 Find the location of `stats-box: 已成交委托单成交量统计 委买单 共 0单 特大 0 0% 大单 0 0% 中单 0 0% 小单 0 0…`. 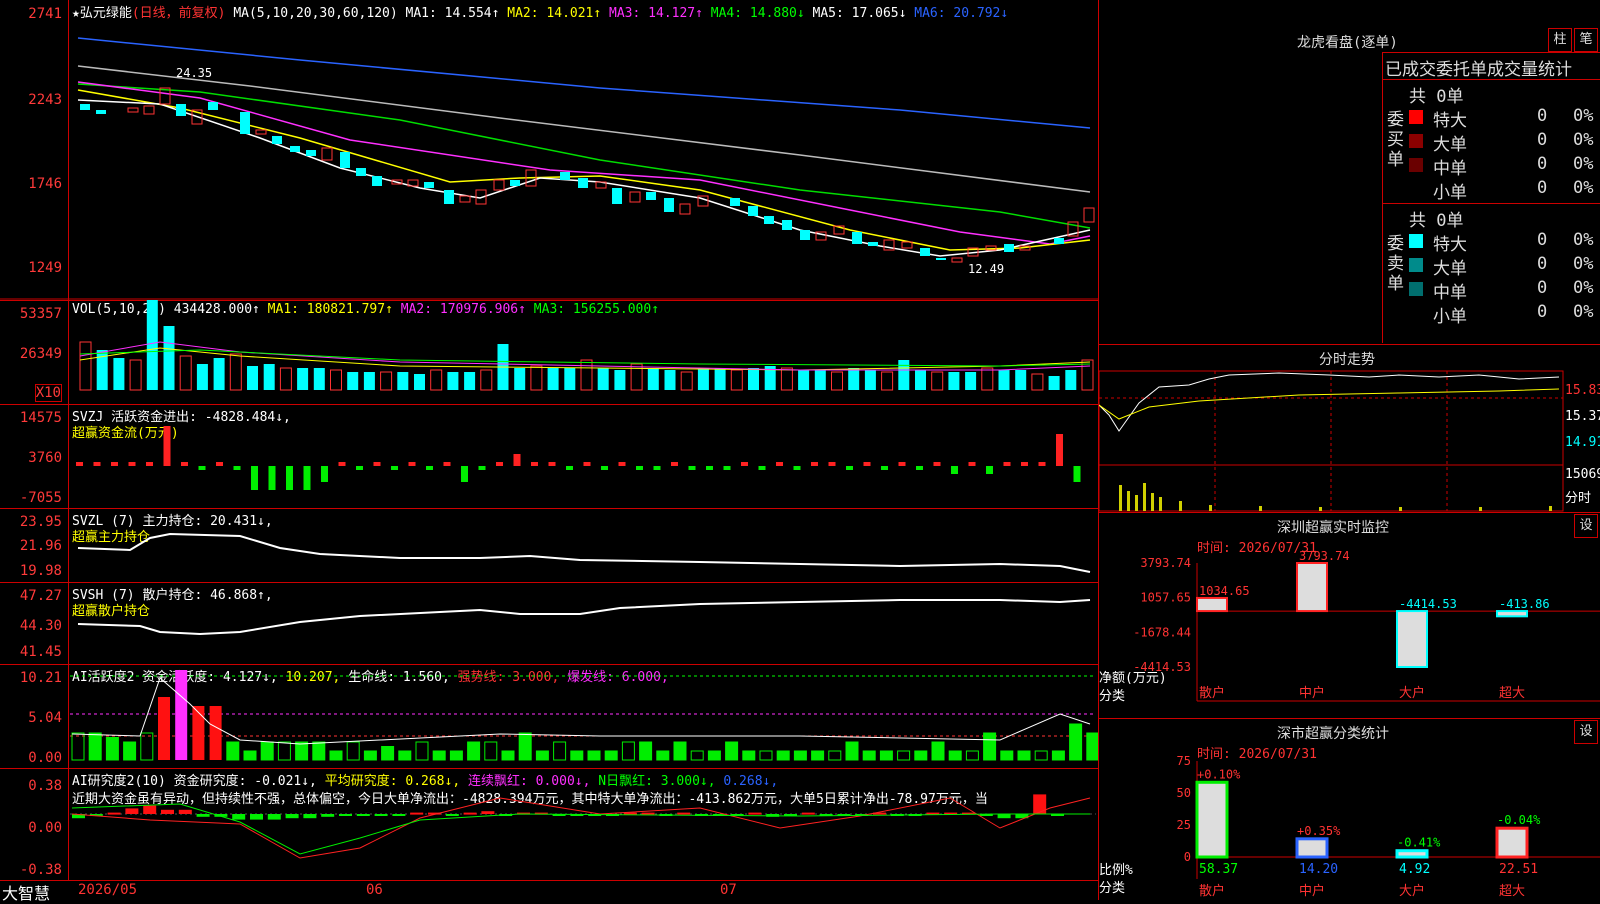

stats-box: 已成交委托单成交量统计 委买单 共 0单 特大 0 0% 大单 0 0% 中单 0 0% 小单 0 0… is located at coordinates (1491, 197).